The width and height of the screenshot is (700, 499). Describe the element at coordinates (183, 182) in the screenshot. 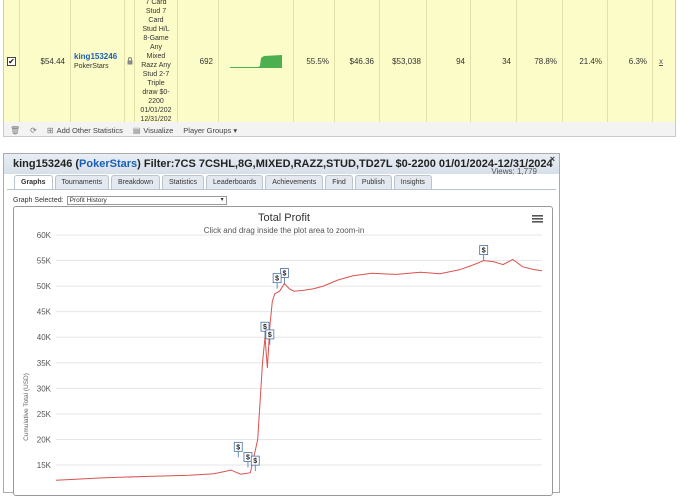

I see `tab-statistics: Statistics` at that location.